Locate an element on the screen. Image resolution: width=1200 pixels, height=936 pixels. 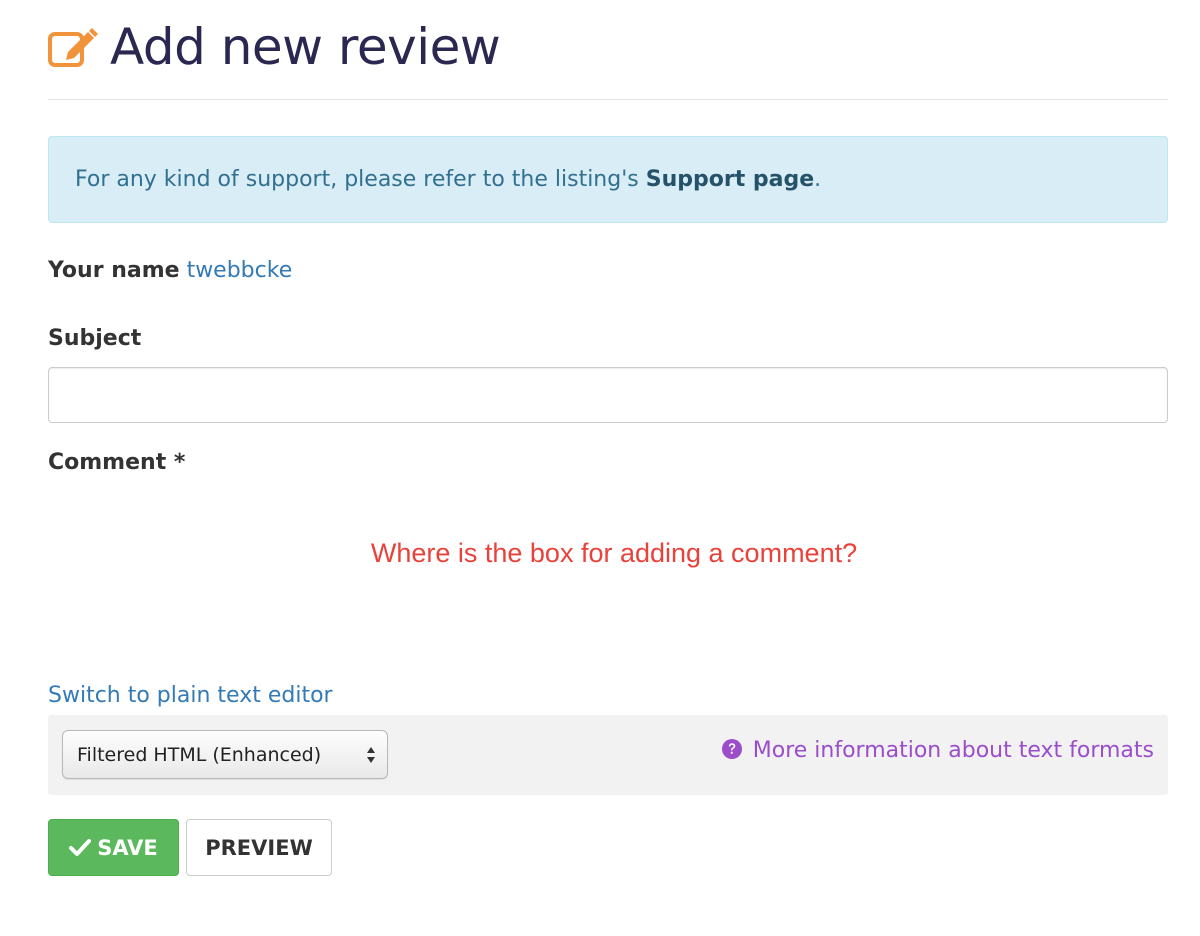
your-name-row: Your name twebbcke is located at coordinates (170, 270).